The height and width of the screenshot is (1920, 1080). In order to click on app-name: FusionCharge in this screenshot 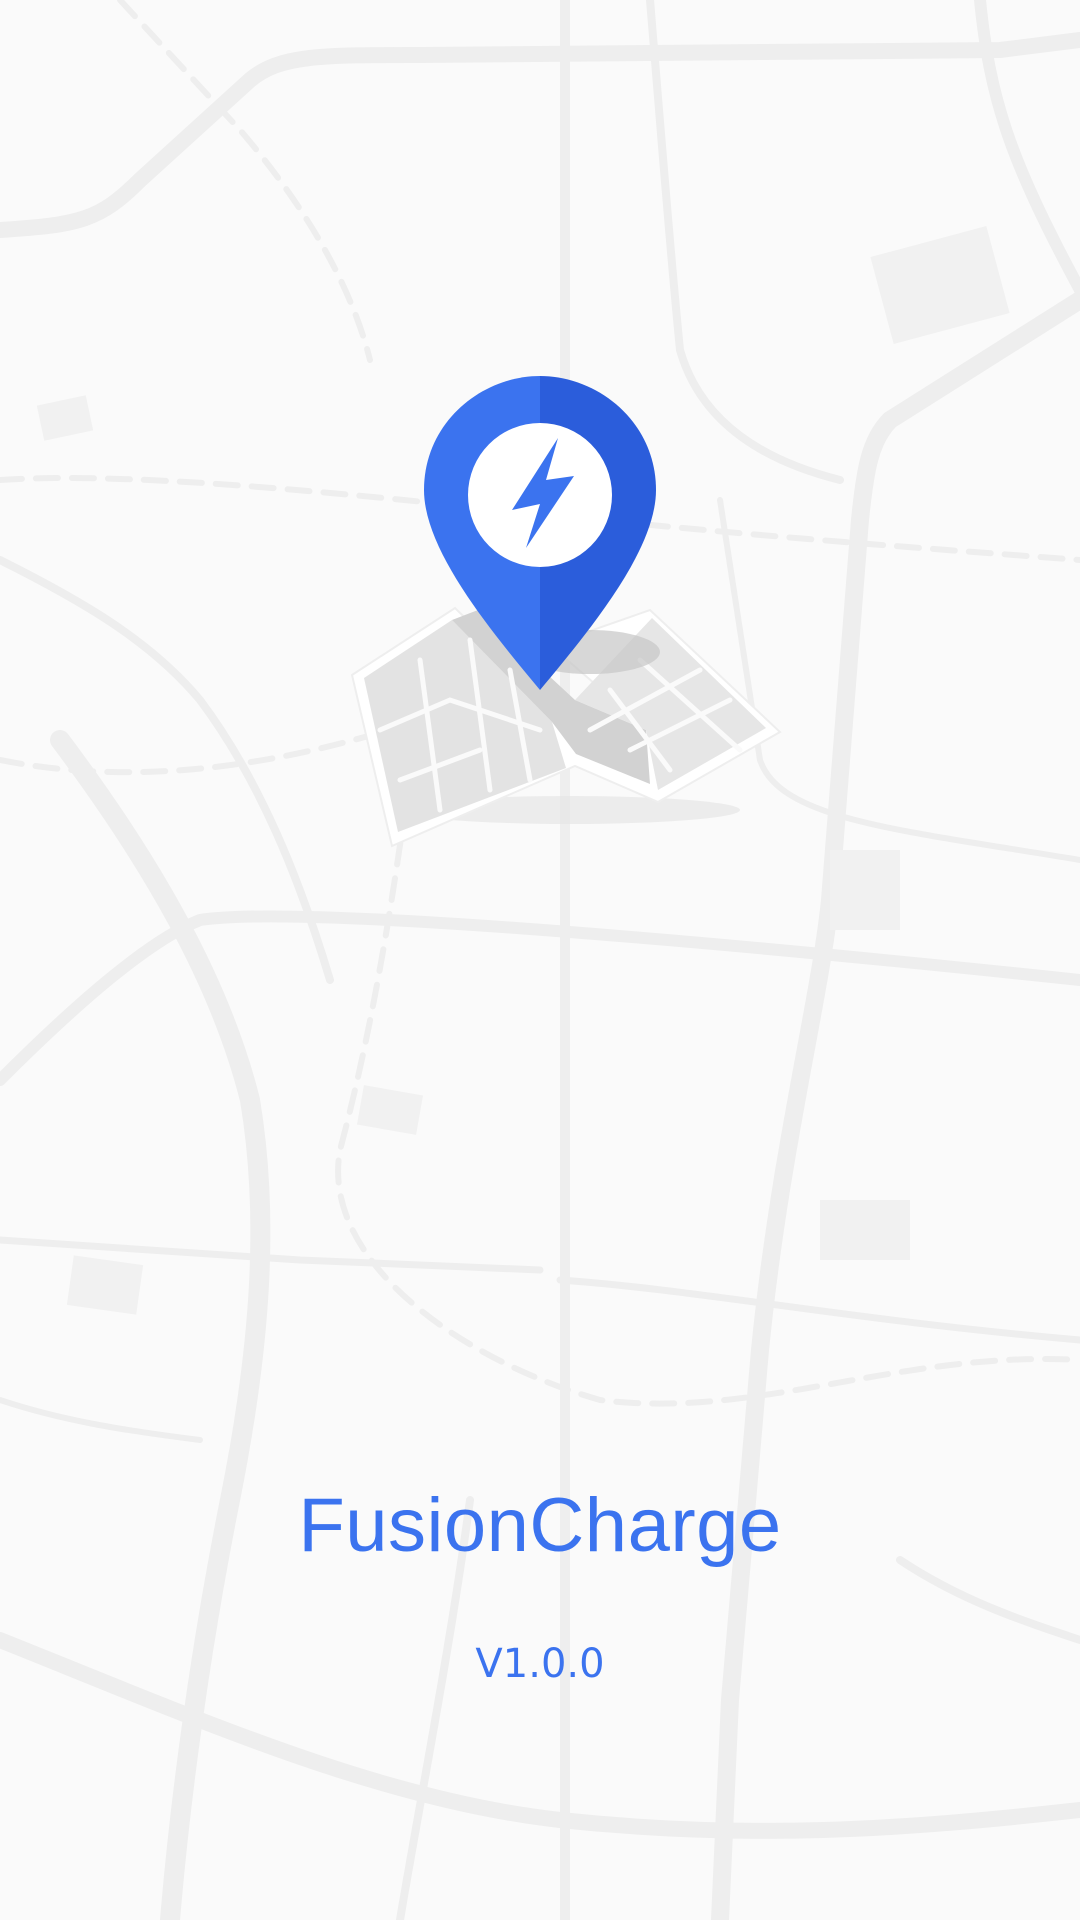, I will do `click(540, 1525)`.